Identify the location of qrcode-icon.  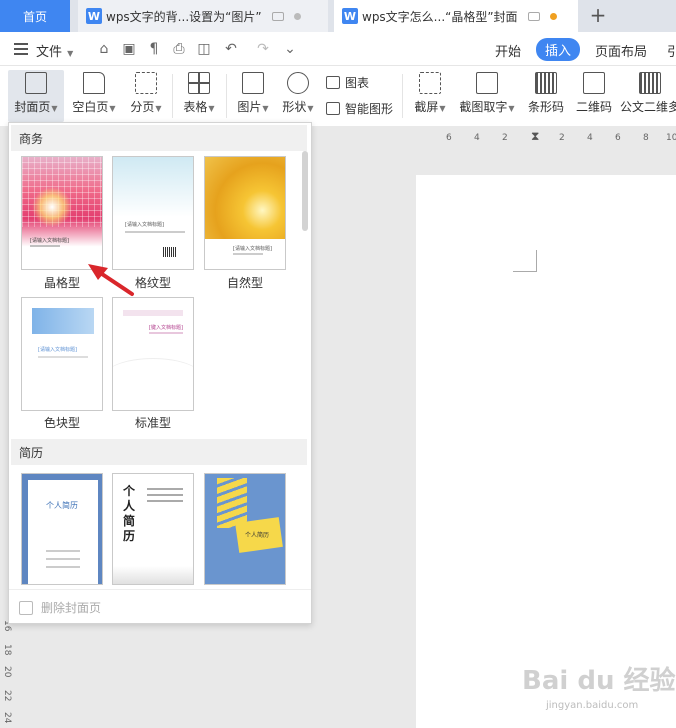
(594, 83).